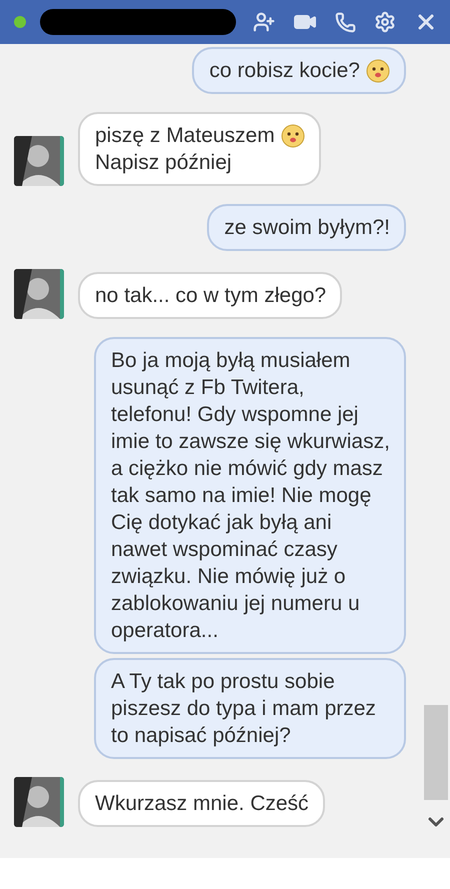  I want to click on message-text: co robisz kocie?, so click(284, 71).